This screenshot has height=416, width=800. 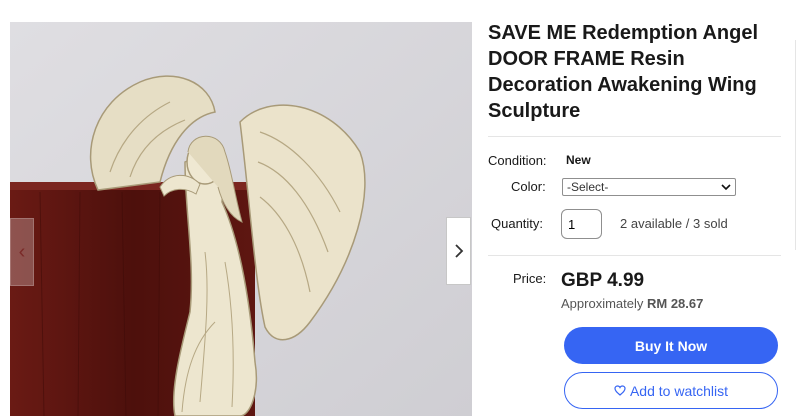 I want to click on buy-it-now-label: Buy It Now, so click(x=671, y=345).